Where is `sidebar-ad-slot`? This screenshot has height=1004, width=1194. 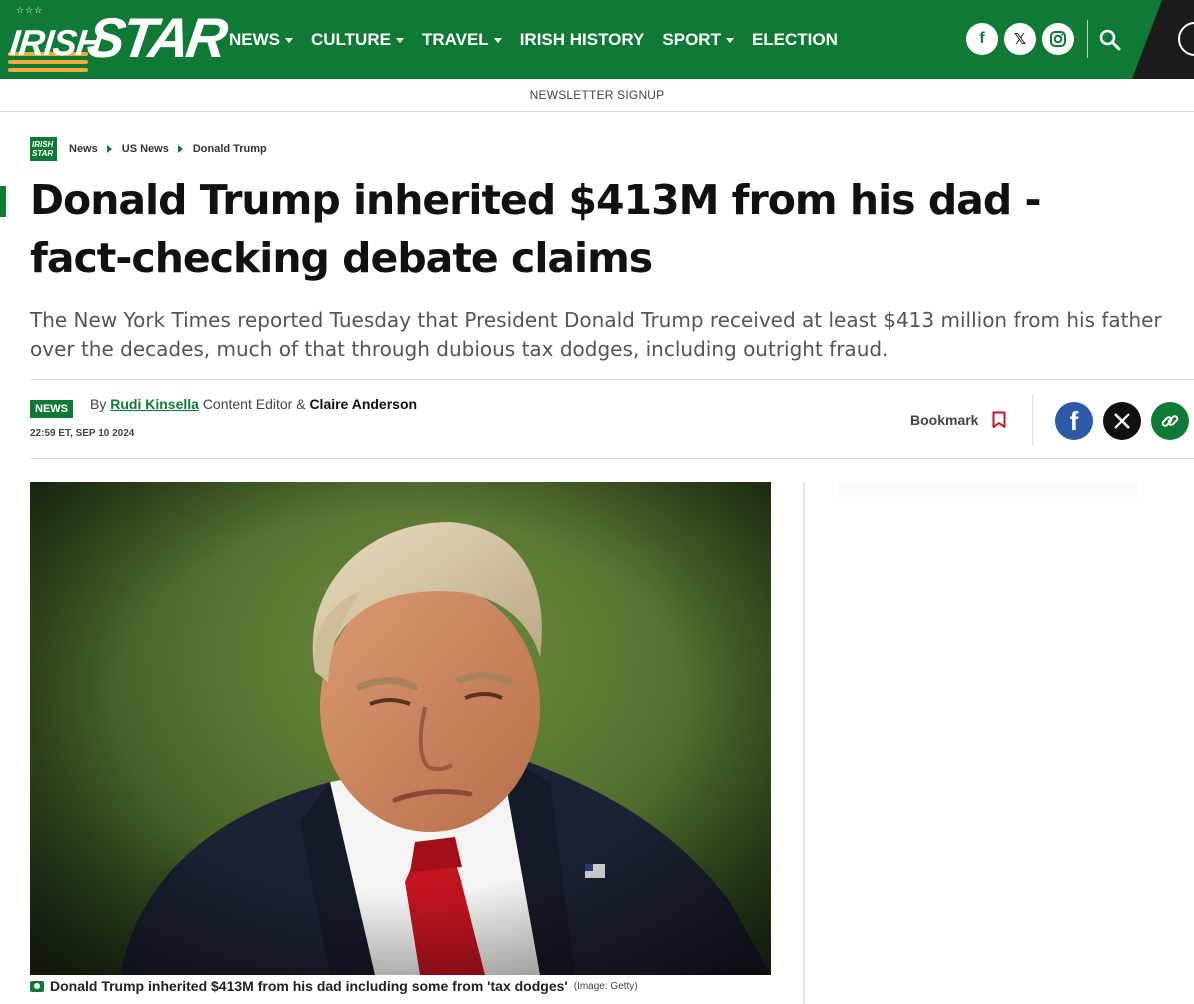 sidebar-ad-slot is located at coordinates (988, 491).